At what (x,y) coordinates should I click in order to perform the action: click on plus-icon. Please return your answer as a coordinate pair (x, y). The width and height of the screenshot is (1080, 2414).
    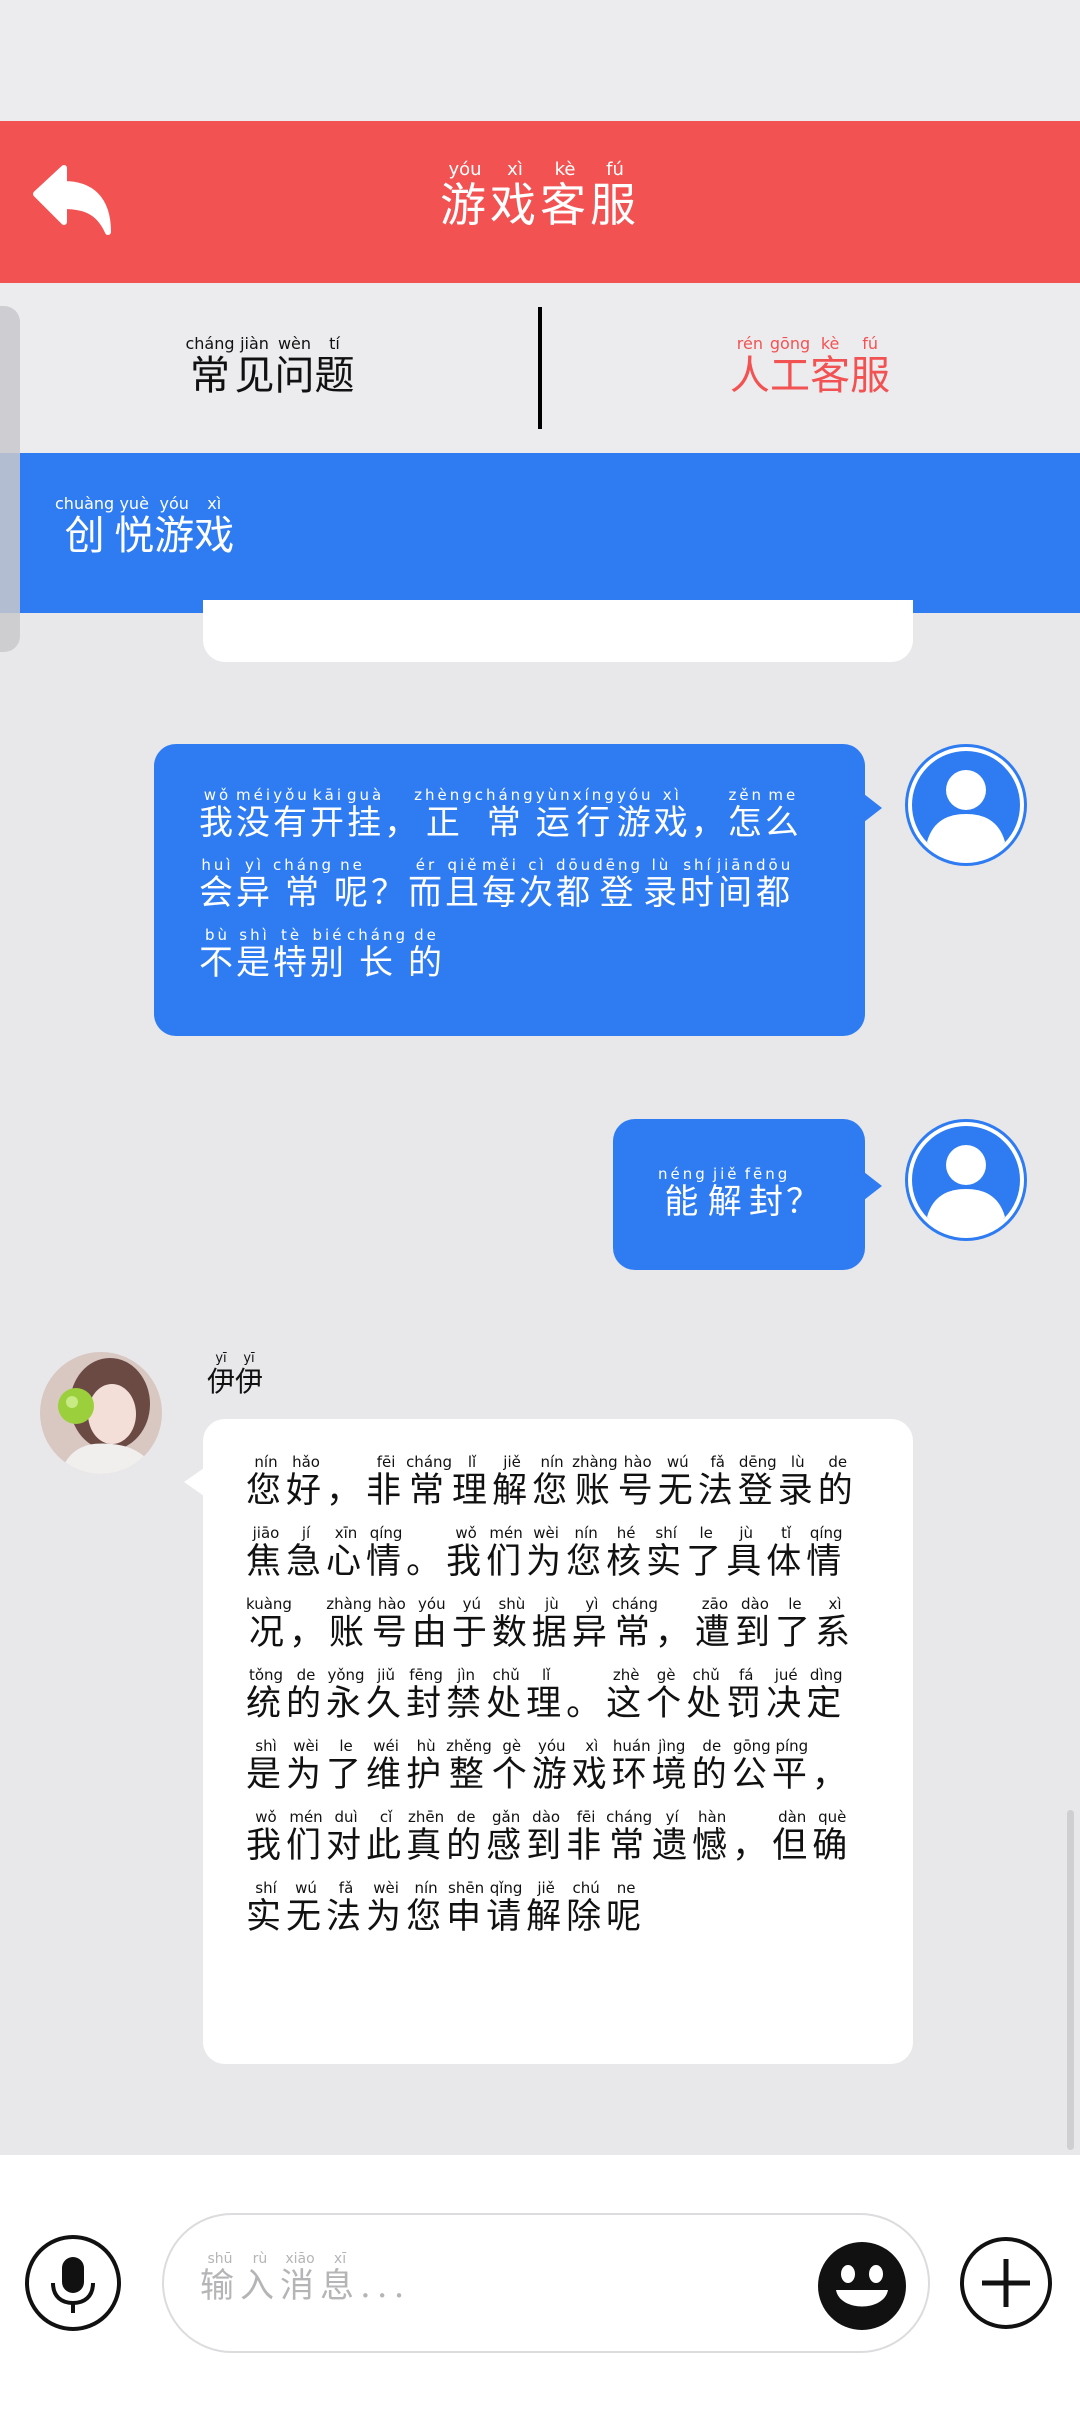
    Looking at the image, I should click on (1006, 2283).